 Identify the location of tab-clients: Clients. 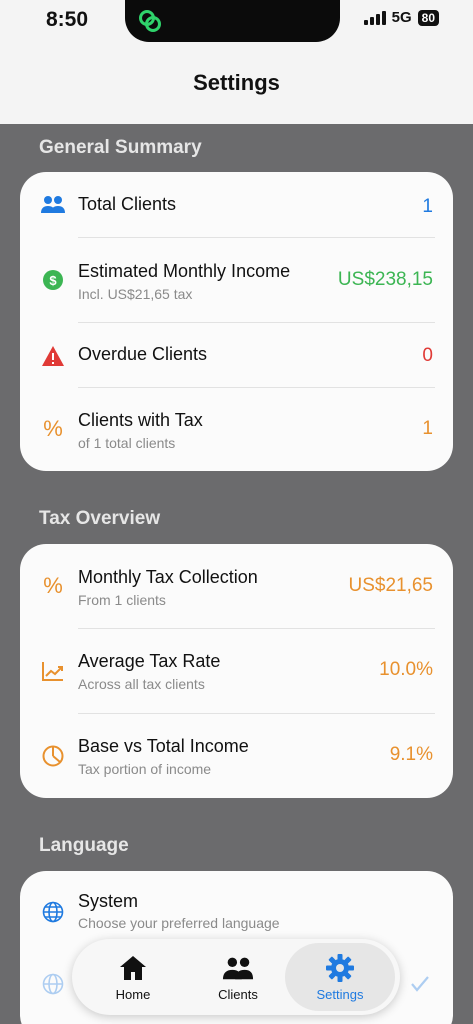
(238, 977).